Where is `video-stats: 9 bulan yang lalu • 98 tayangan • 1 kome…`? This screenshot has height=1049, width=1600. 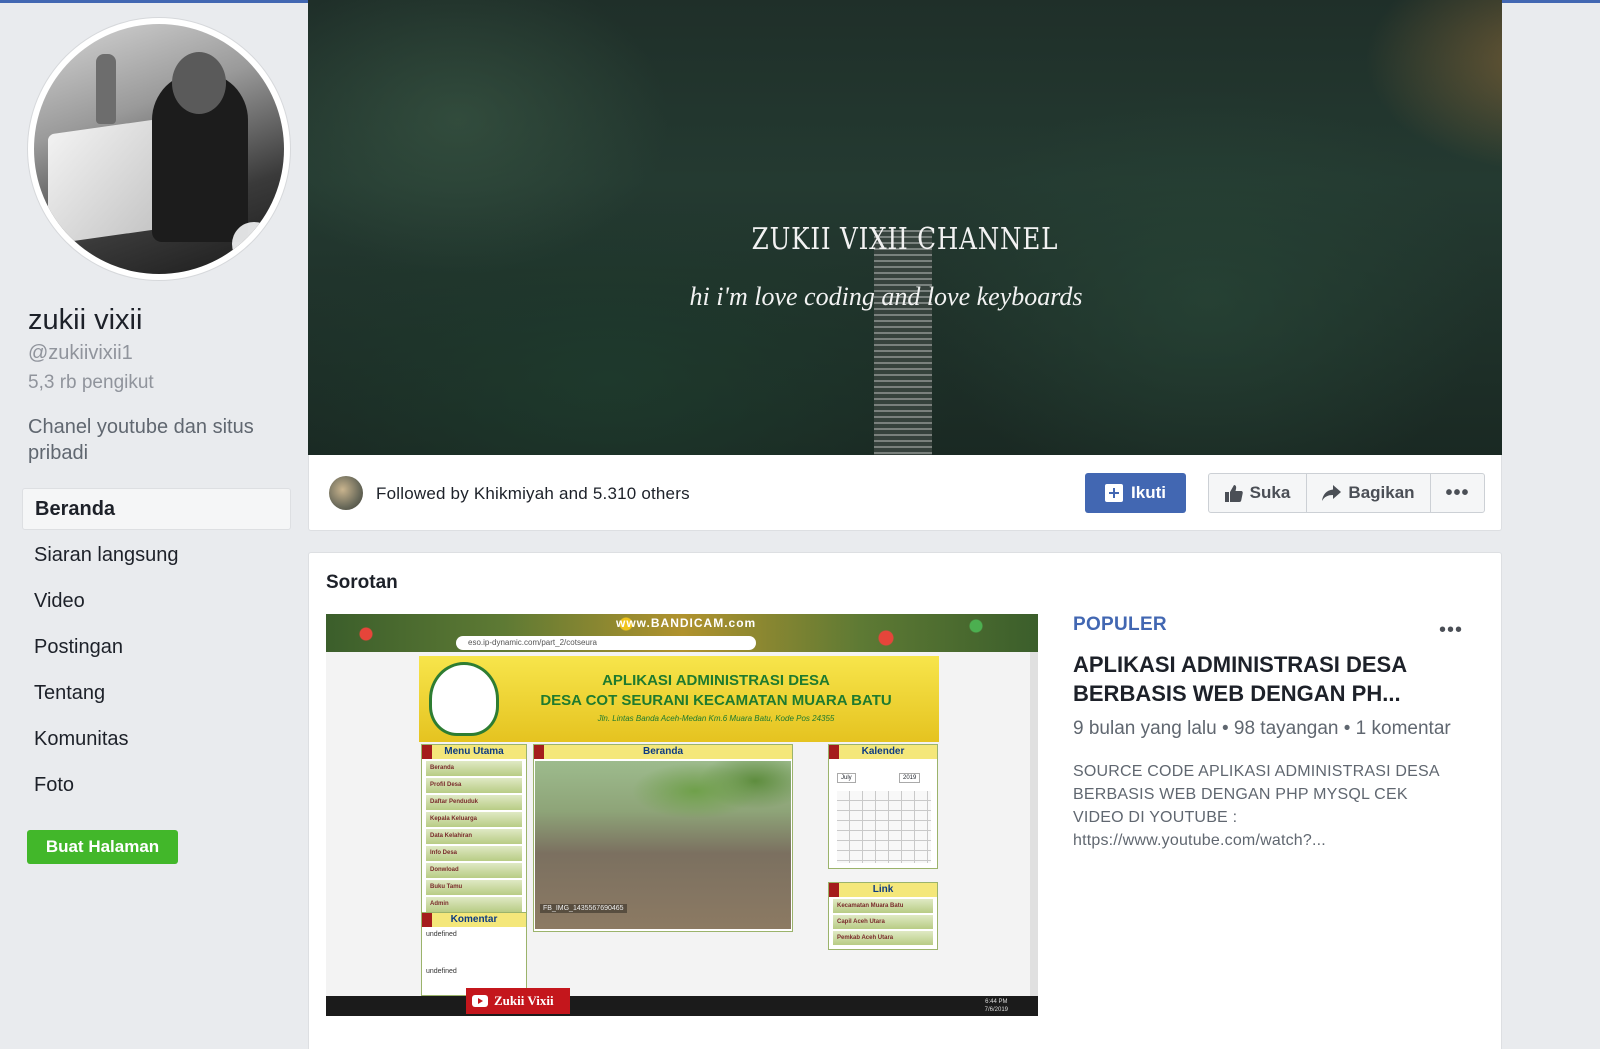 video-stats: 9 bulan yang lalu • 98 tayangan • 1 kome… is located at coordinates (1262, 728).